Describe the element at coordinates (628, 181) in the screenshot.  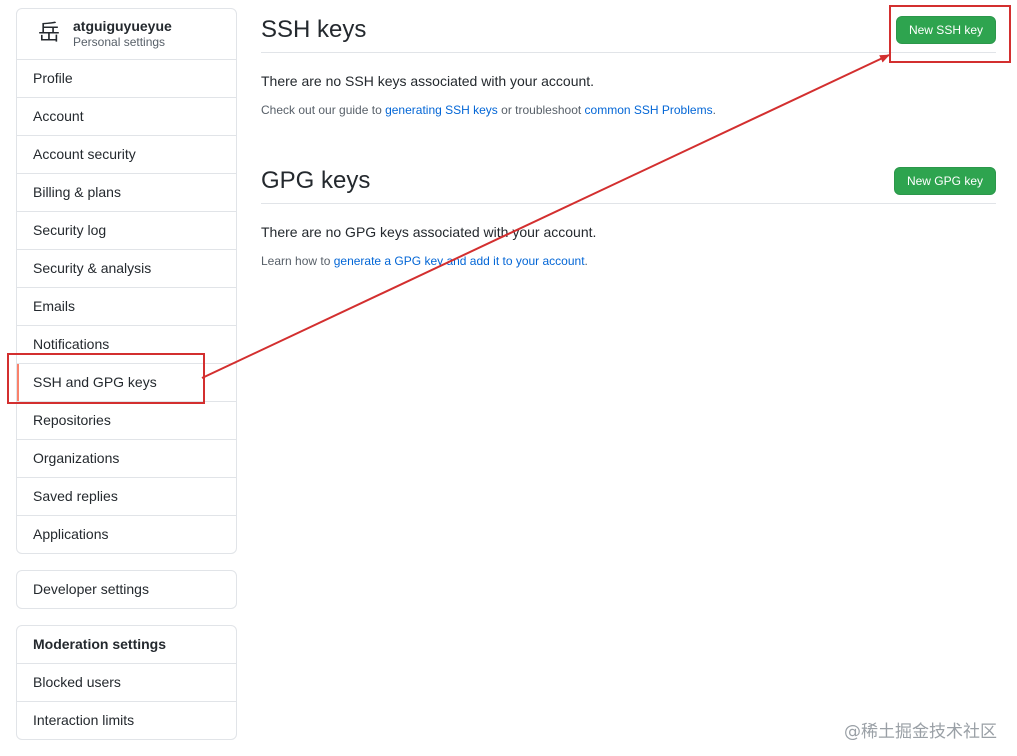
I see `gpg-keys-header: GPG keys New GPG key` at that location.